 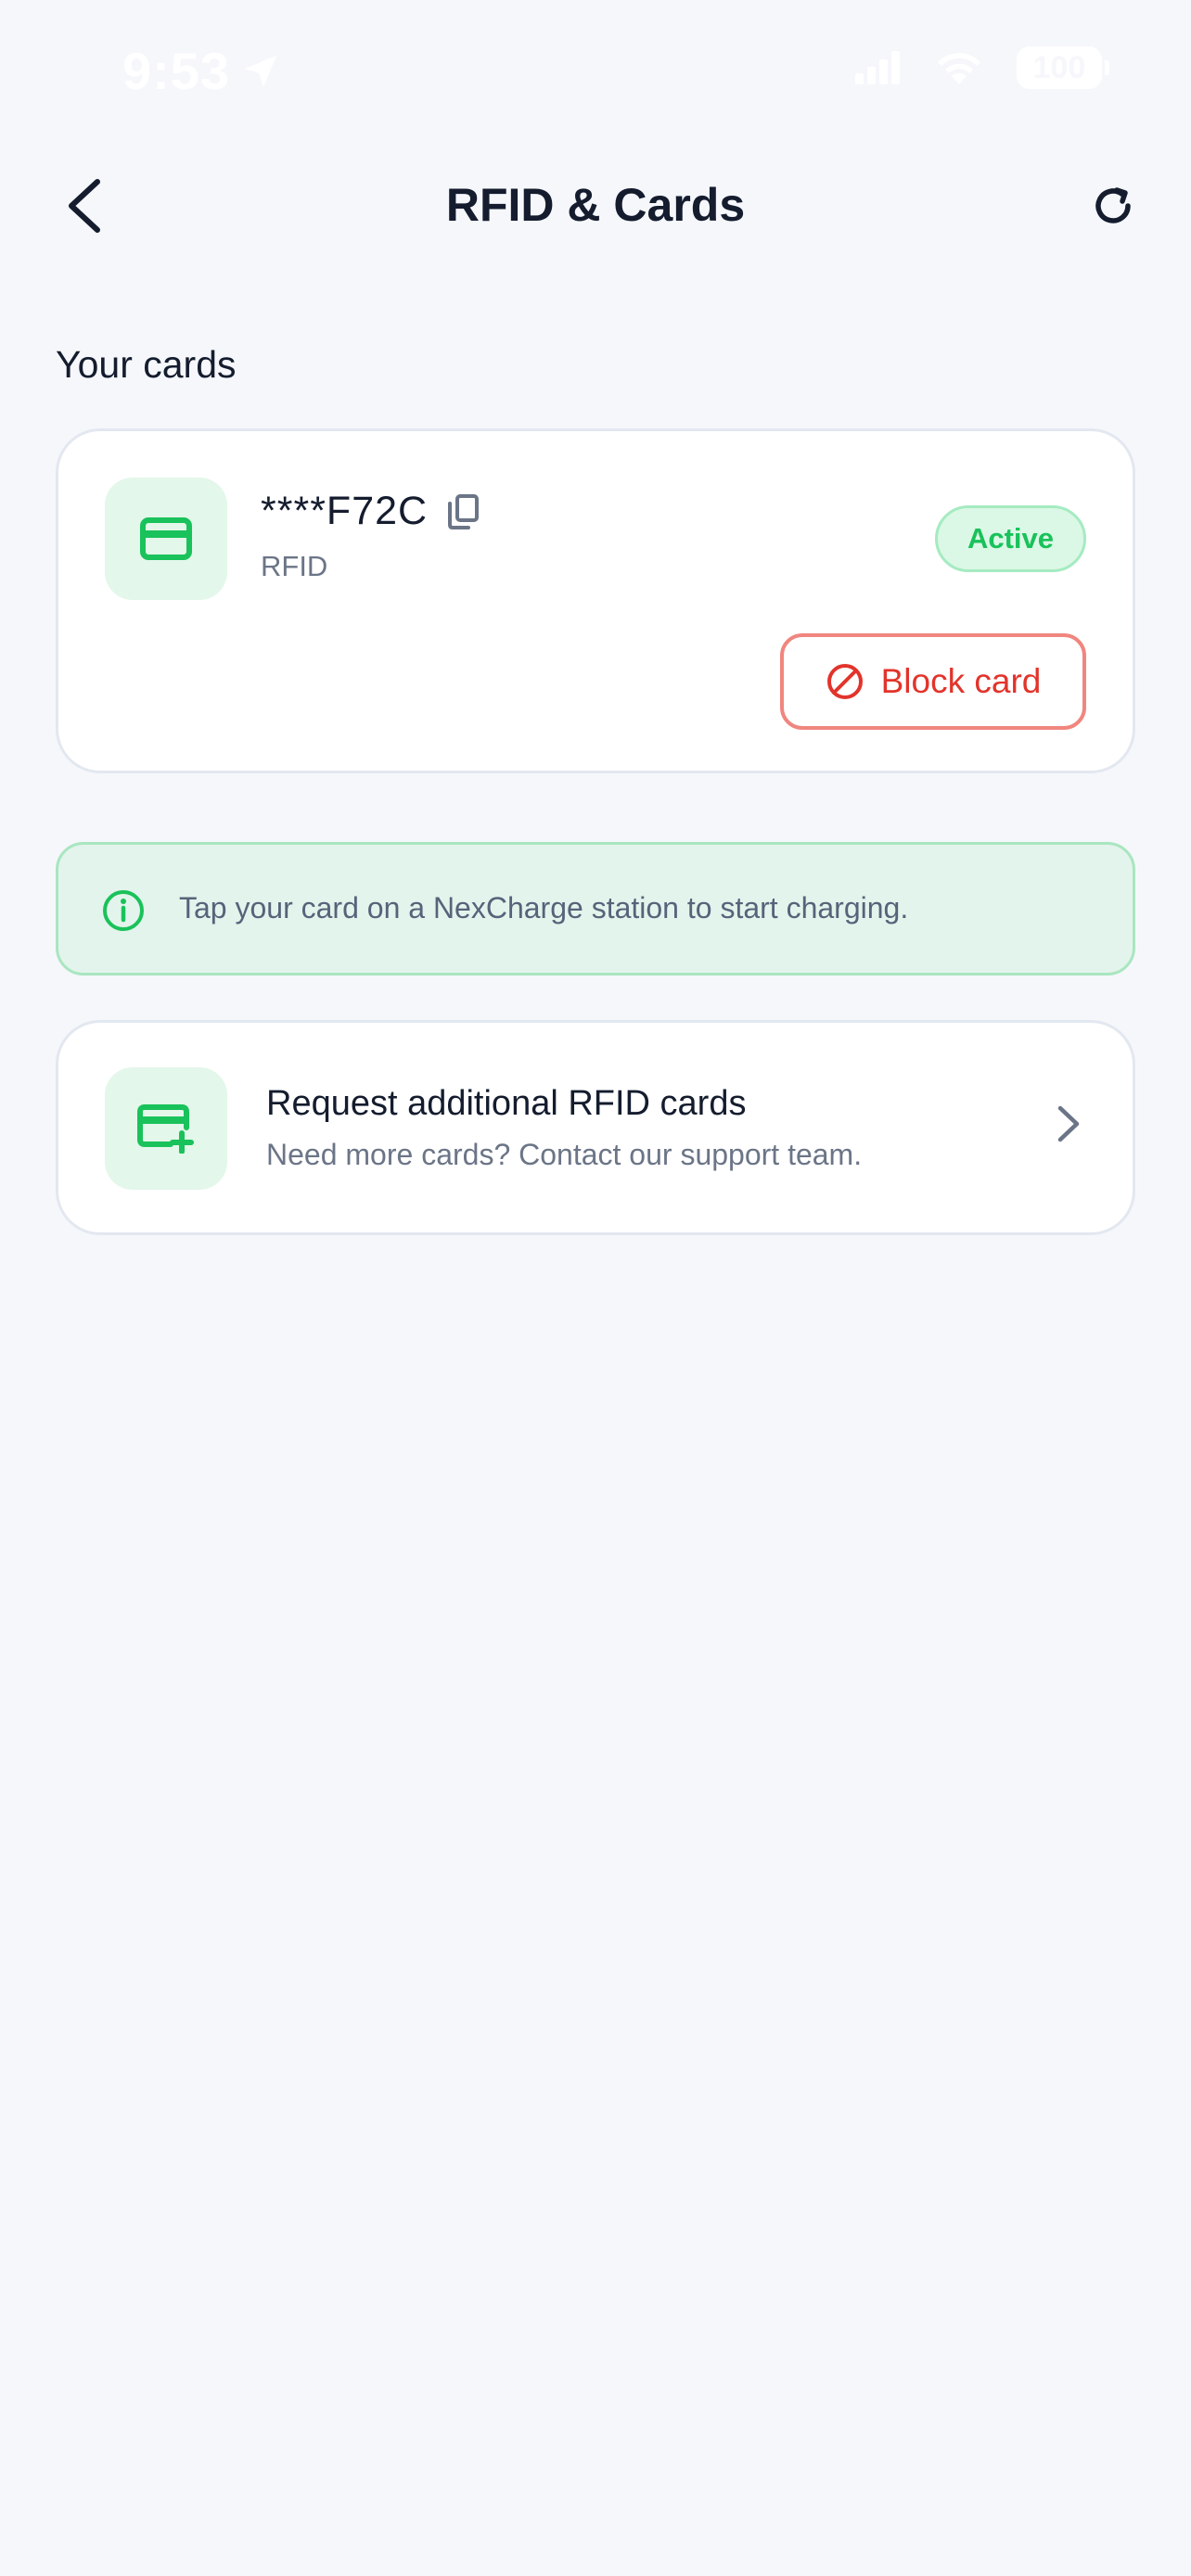 What do you see at coordinates (595, 600) in the screenshot?
I see `rfid-card-item: ****F72C RFID Active Block card` at bounding box center [595, 600].